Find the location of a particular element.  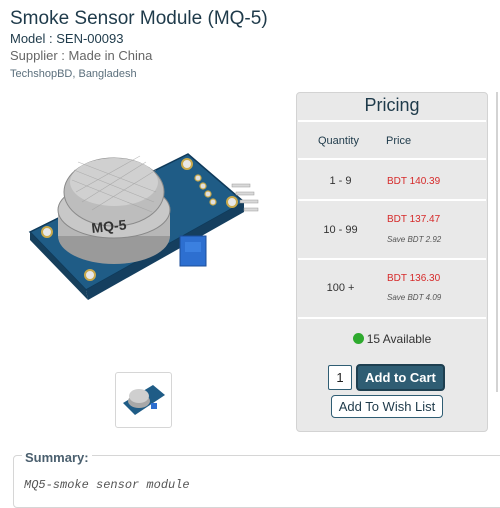

in-stock-icon is located at coordinates (358, 338).